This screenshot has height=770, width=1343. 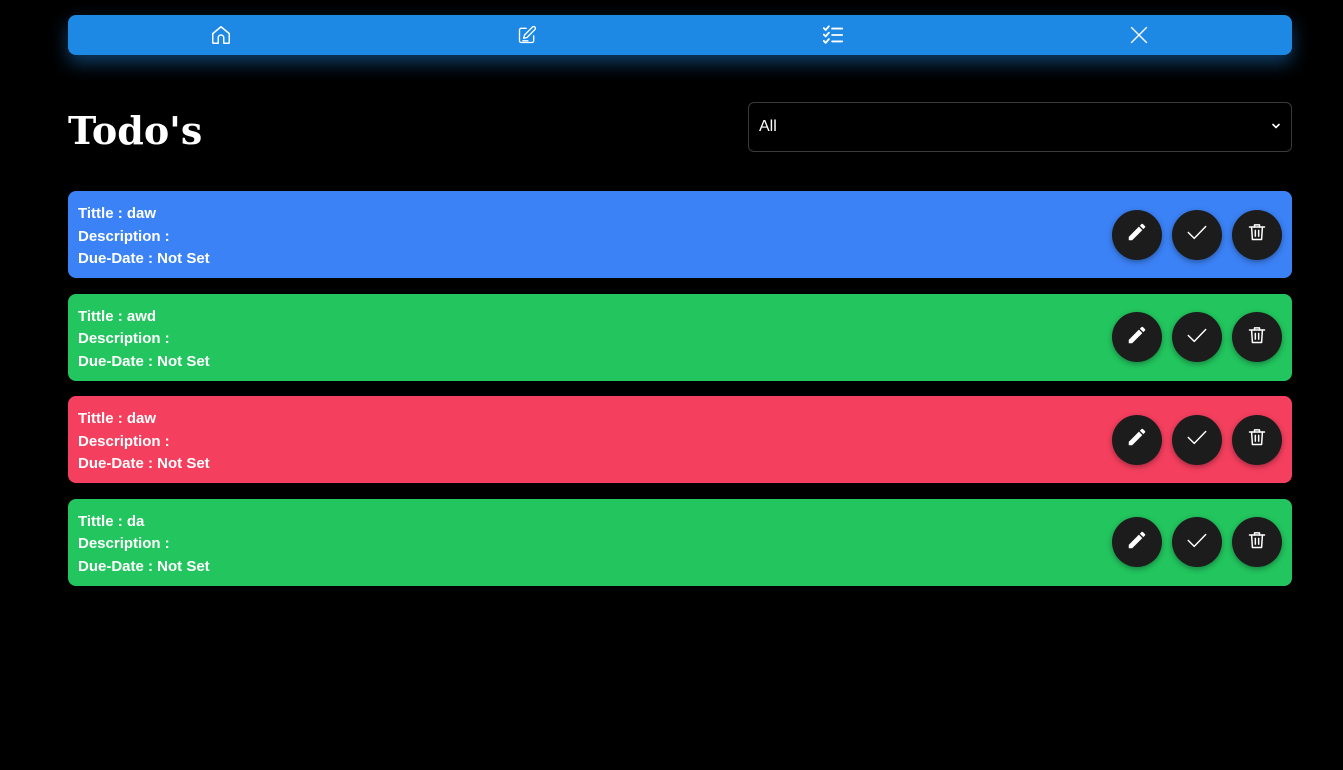 I want to click on todo-title: Tittle : da, so click(x=111, y=521).